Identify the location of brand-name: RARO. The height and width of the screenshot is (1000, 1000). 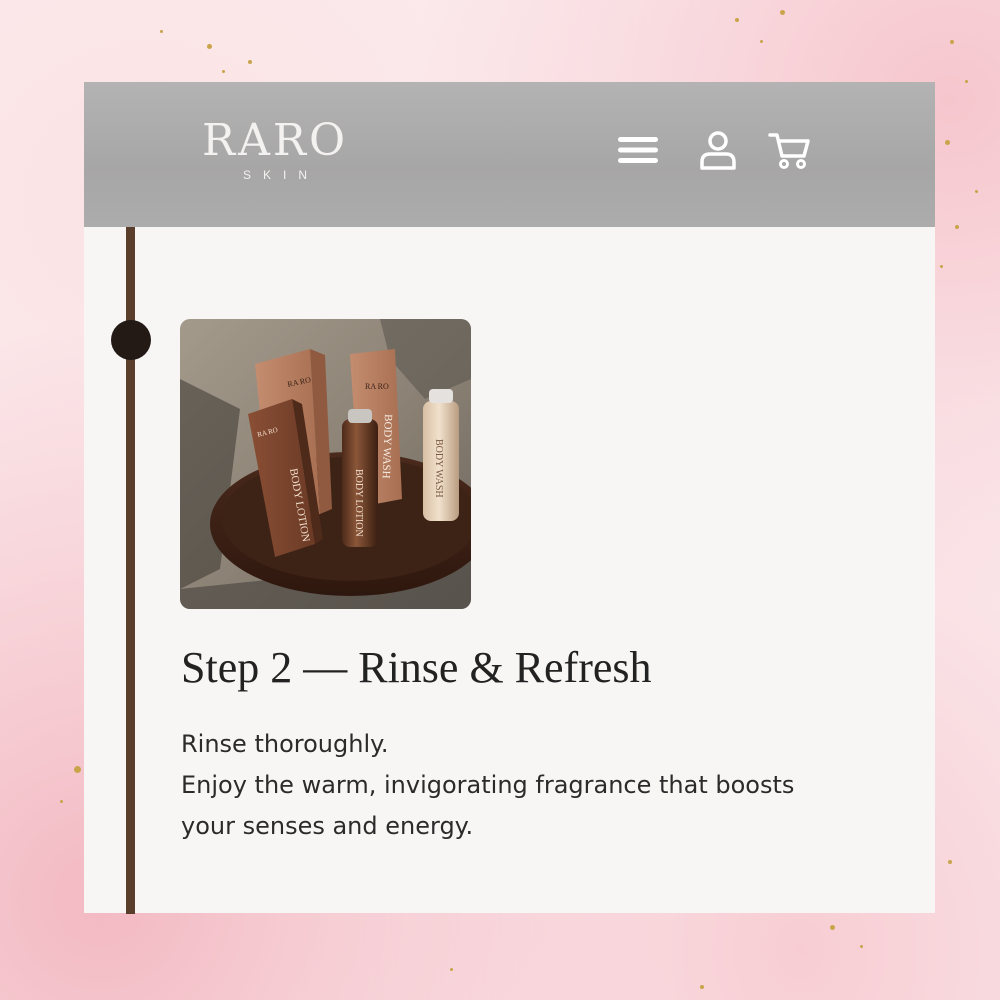
(275, 140).